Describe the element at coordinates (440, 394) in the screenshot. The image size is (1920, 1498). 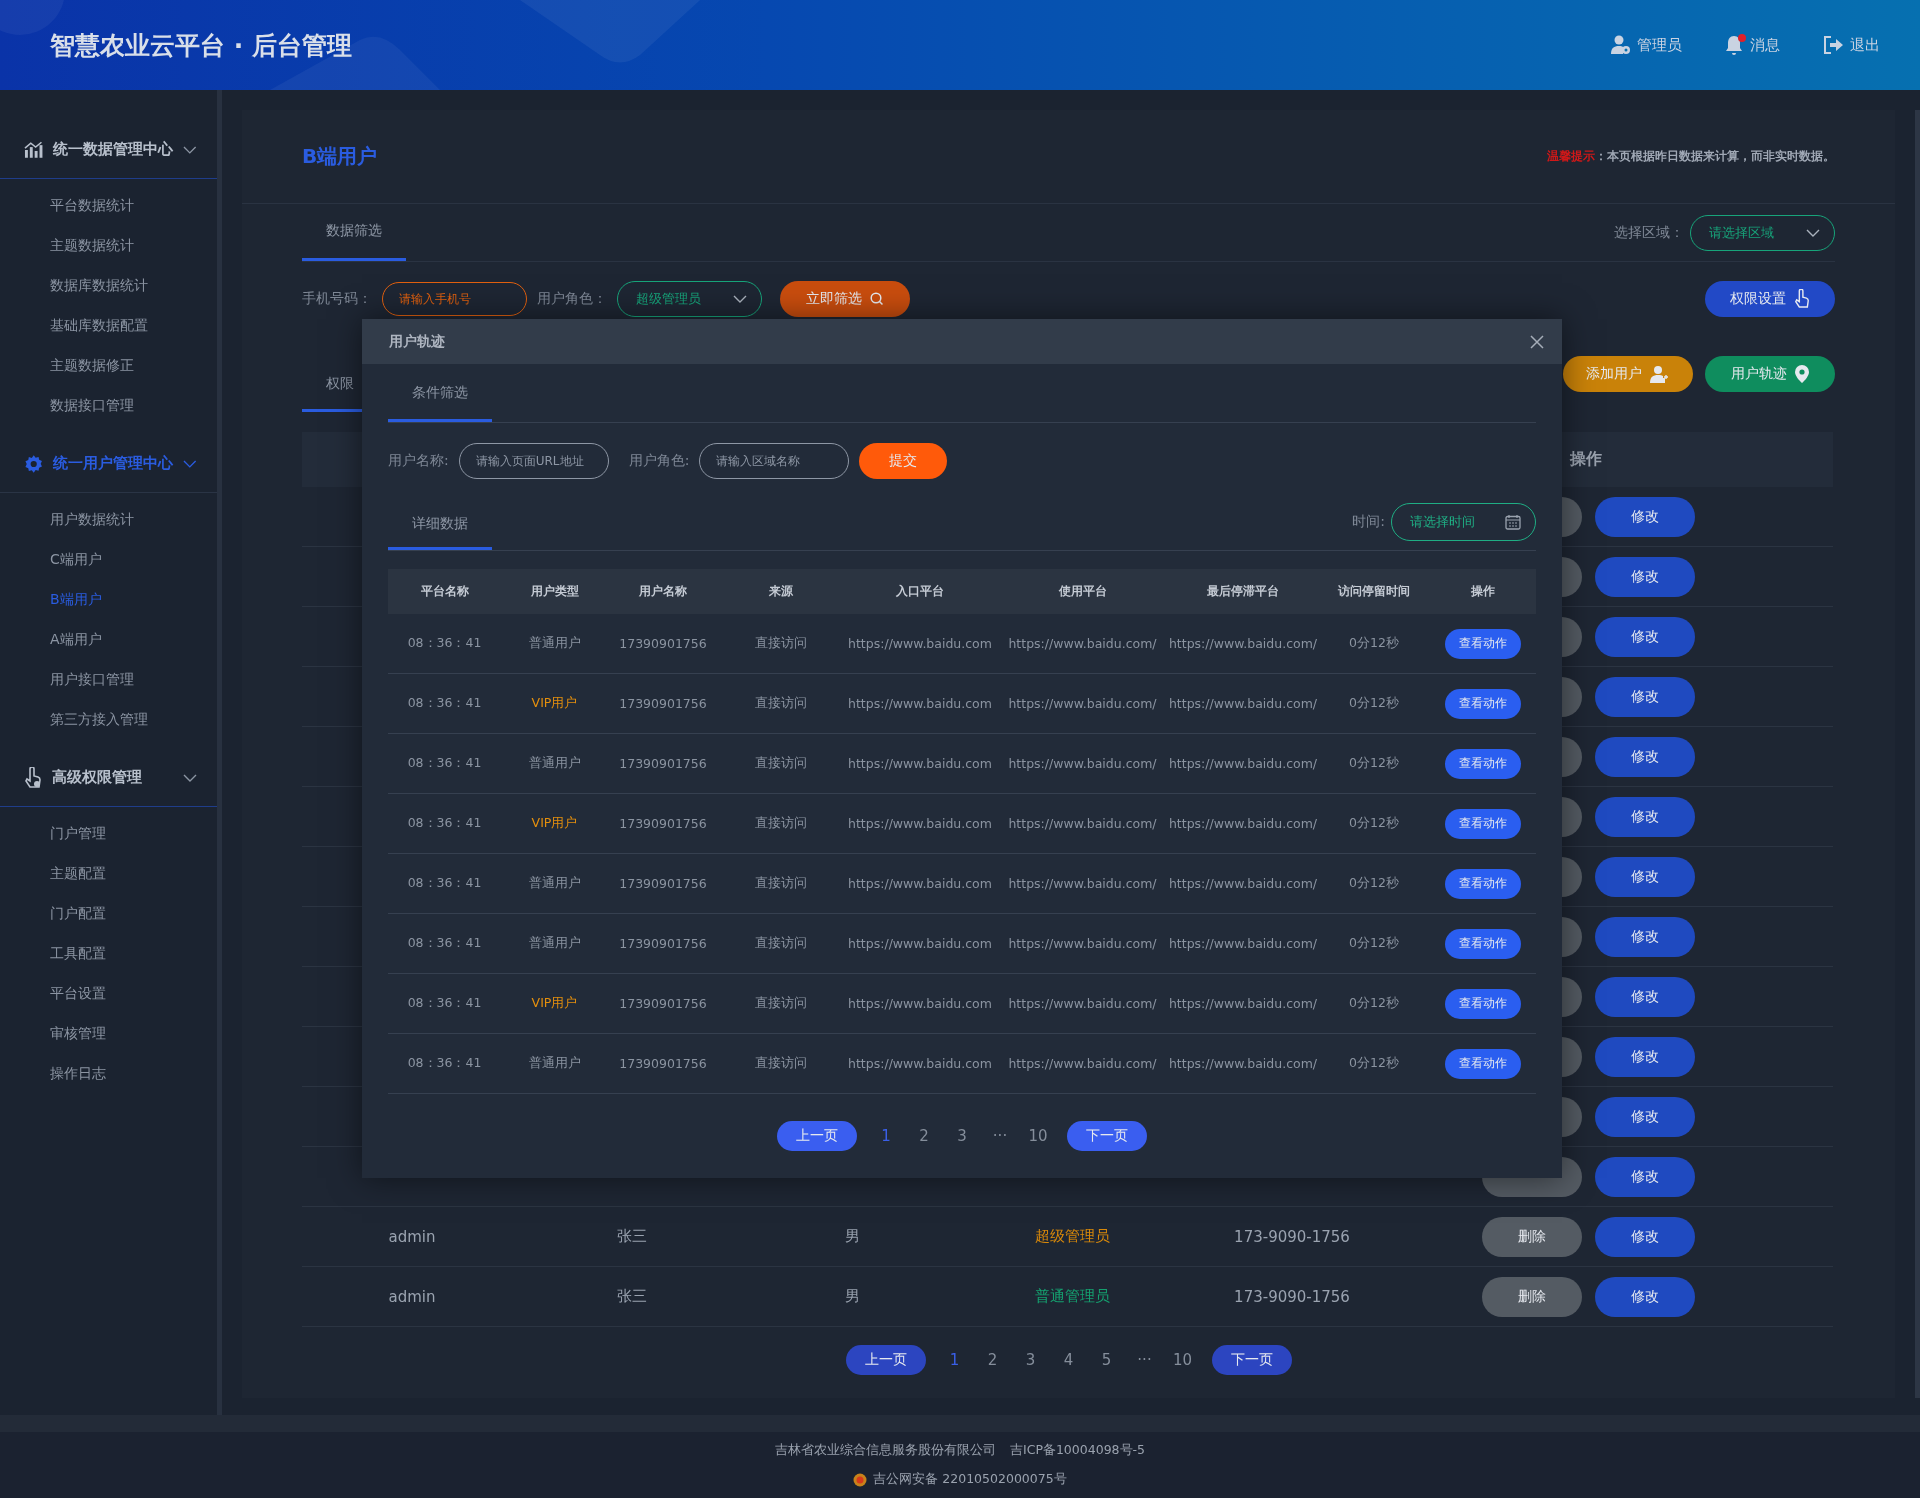
I see `condition-filter-tab: 条件筛选` at that location.